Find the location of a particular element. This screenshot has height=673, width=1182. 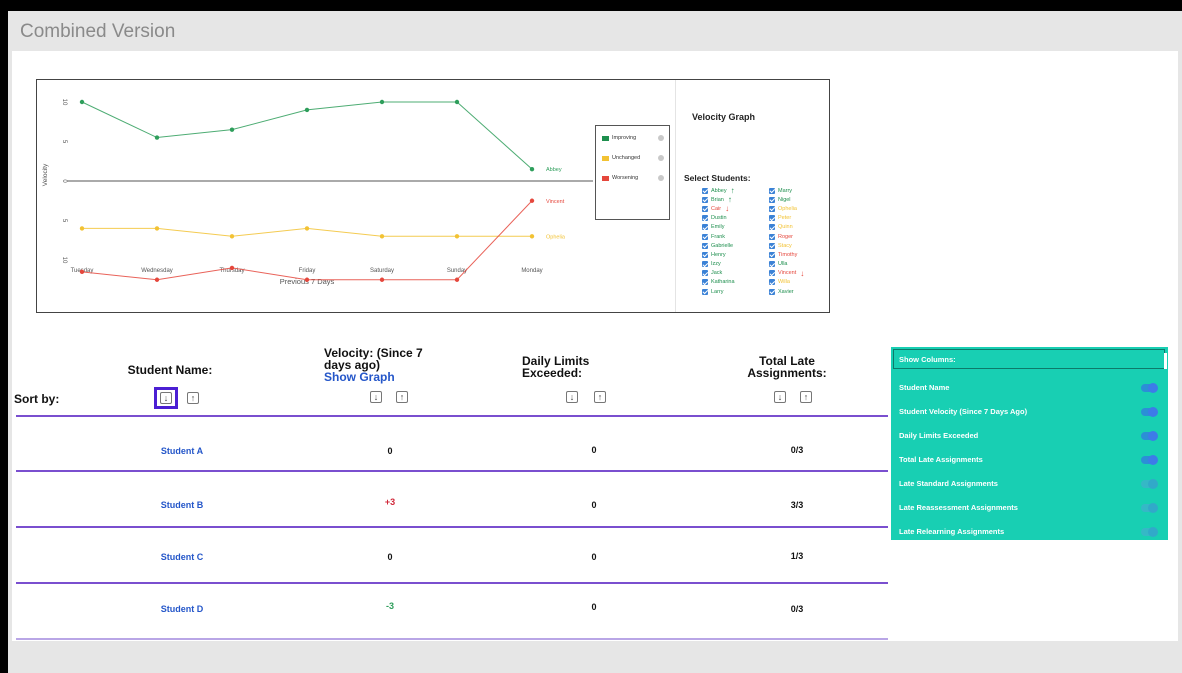

x-tick-label: Friday is located at coordinates (307, 271).